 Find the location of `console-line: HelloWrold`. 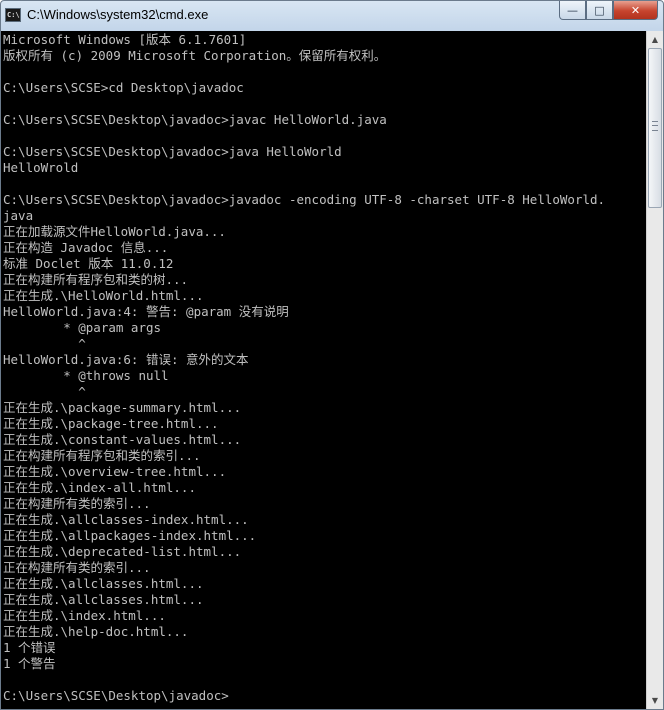

console-line: HelloWrold is located at coordinates (41, 167).